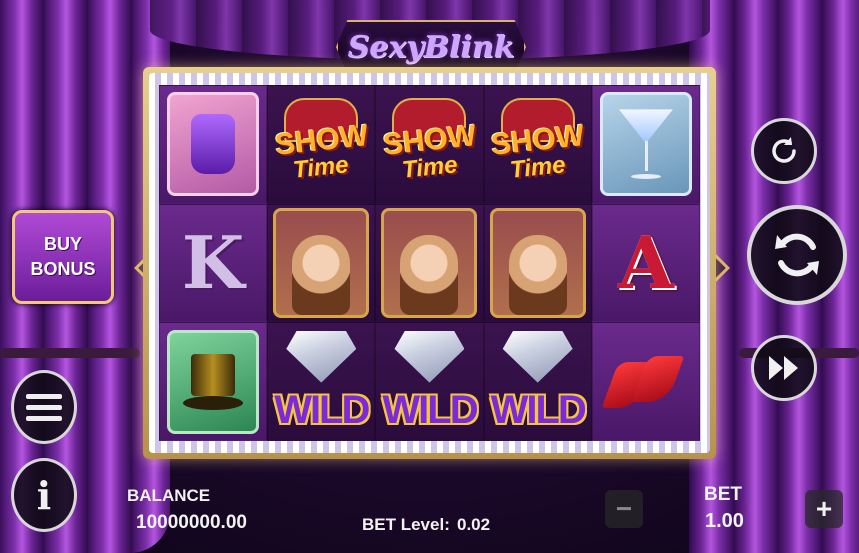 The width and height of the screenshot is (859, 553). Describe the element at coordinates (63, 257) in the screenshot. I see `buy-bonus-button: BUY BONUS` at that location.